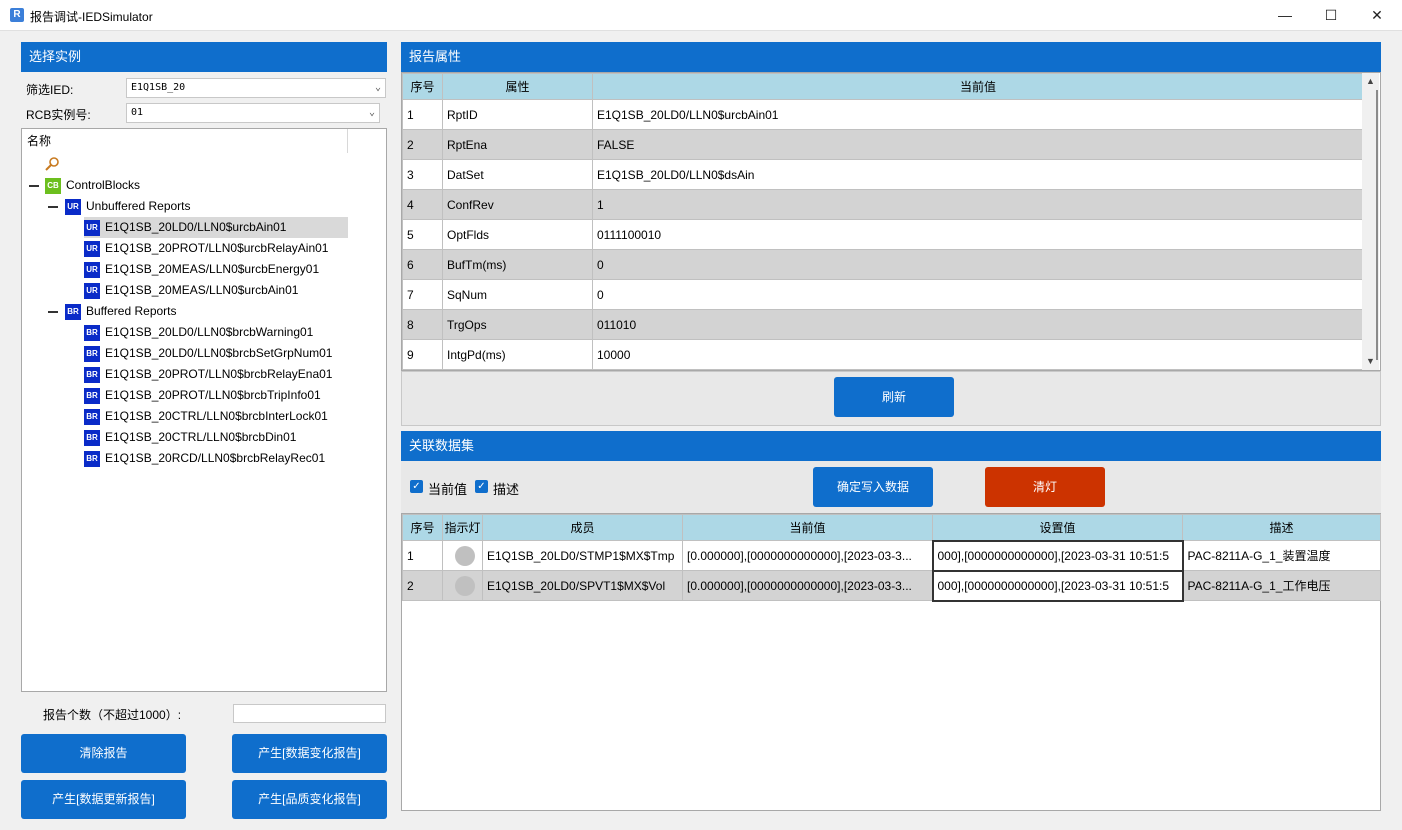 Image resolution: width=1402 pixels, height=830 pixels. I want to click on col-header-member: 成员, so click(582, 527).